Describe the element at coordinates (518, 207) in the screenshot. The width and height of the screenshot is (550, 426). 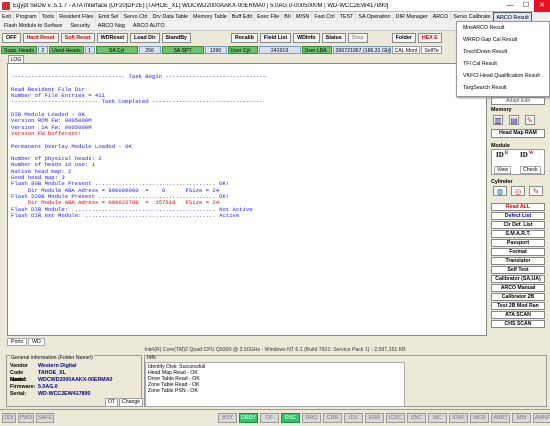
I see `read-all-button: Read ALL` at that location.